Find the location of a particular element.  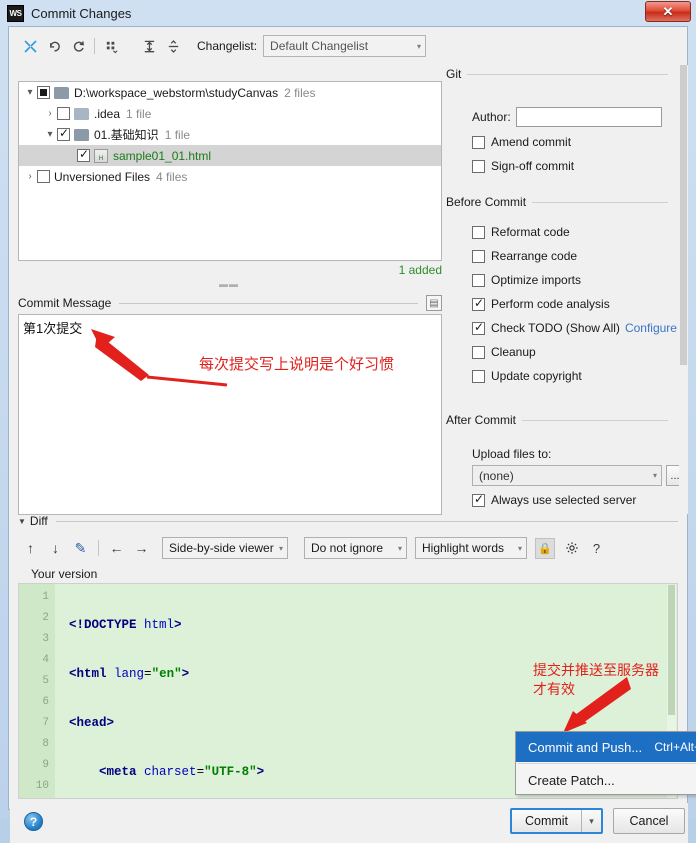

dialog-footer: ? Commit ▾ Cancel is located at coordinates (349, 823).